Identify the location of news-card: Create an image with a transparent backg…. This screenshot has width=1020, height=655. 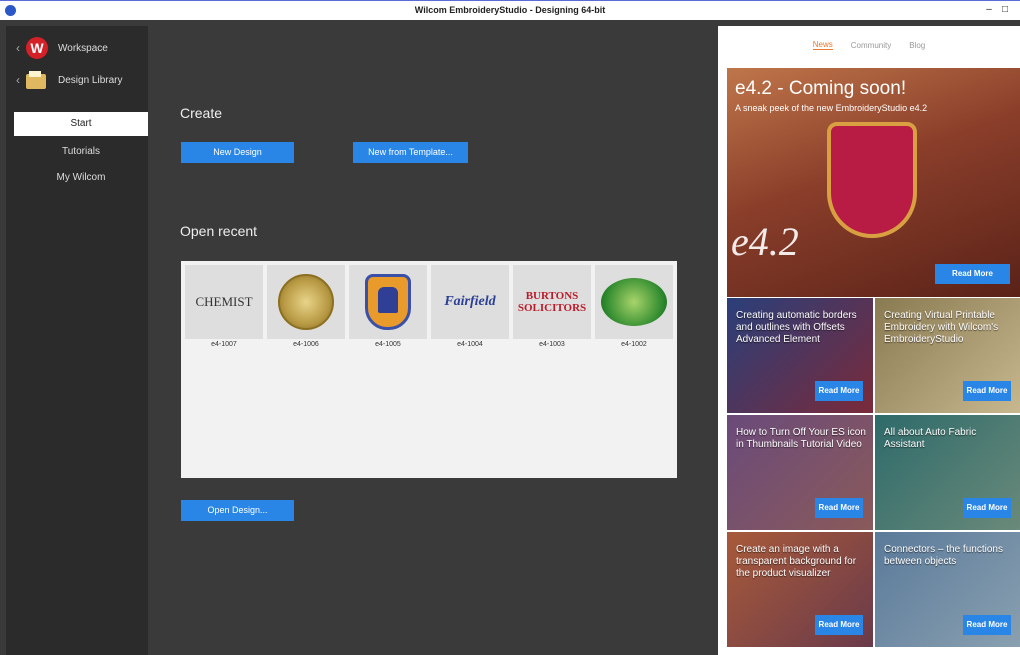
(800, 589).